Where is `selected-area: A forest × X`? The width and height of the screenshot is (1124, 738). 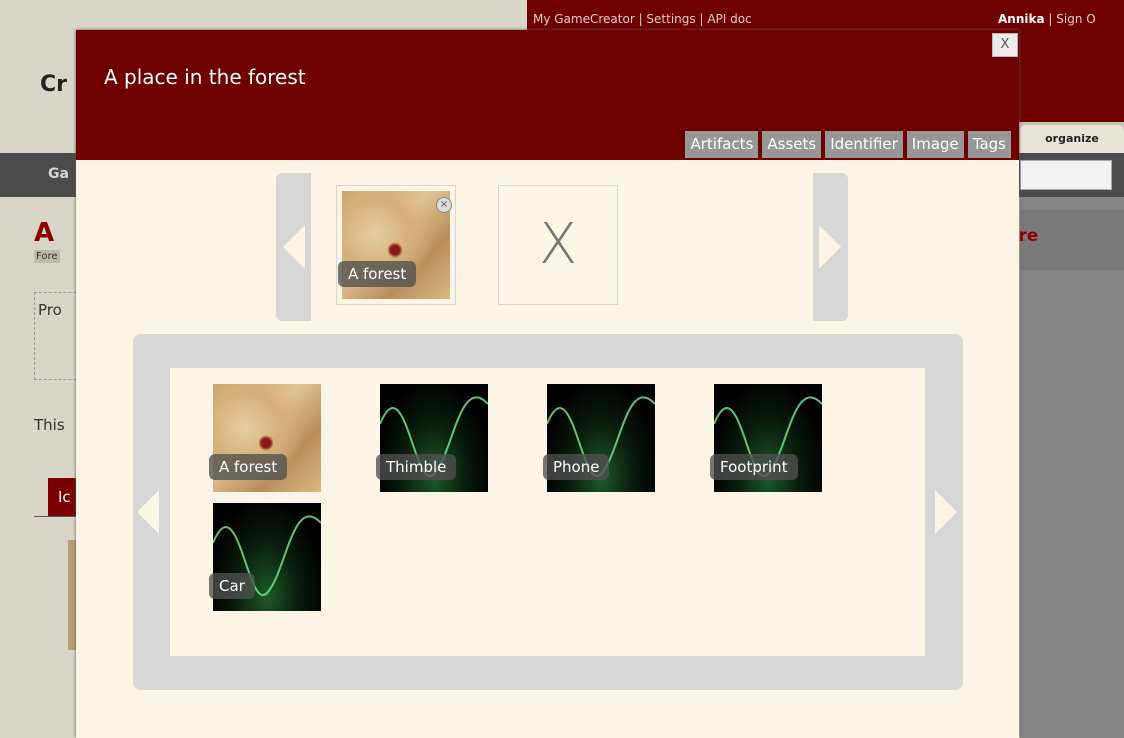
selected-area: A forest × X is located at coordinates (562, 247).